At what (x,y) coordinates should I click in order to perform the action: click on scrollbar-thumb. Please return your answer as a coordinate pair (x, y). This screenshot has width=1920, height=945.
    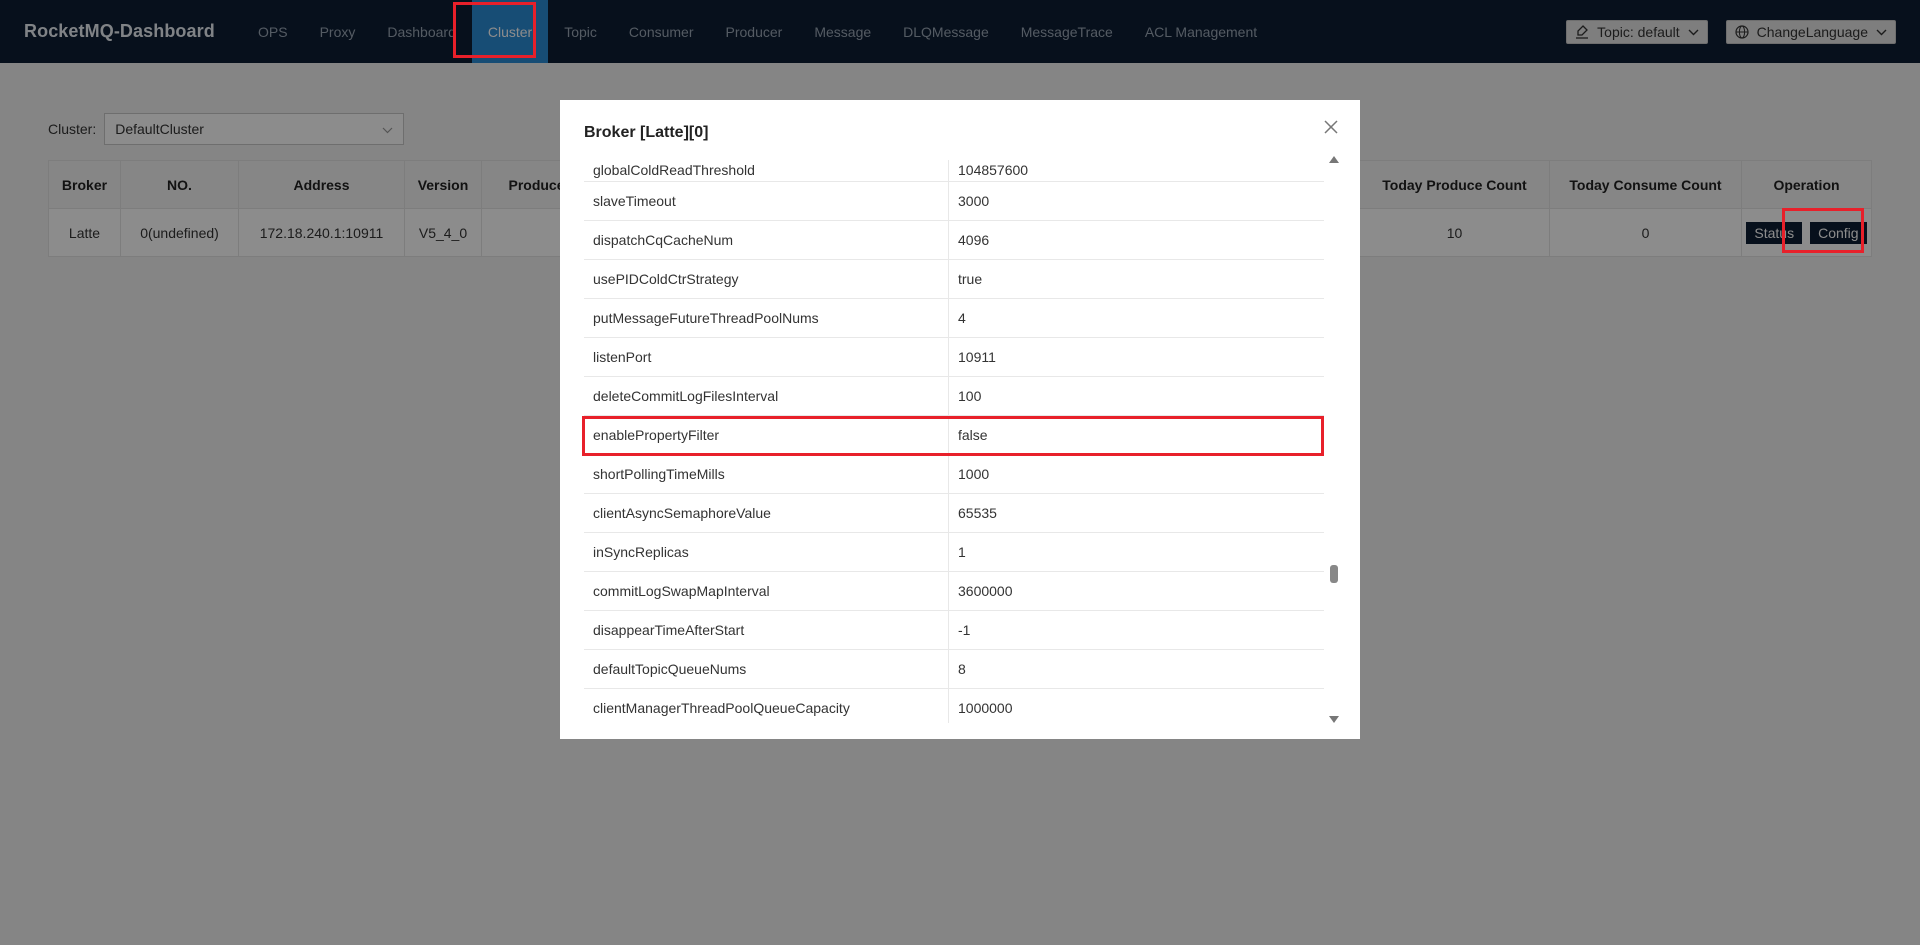
    Looking at the image, I should click on (1334, 574).